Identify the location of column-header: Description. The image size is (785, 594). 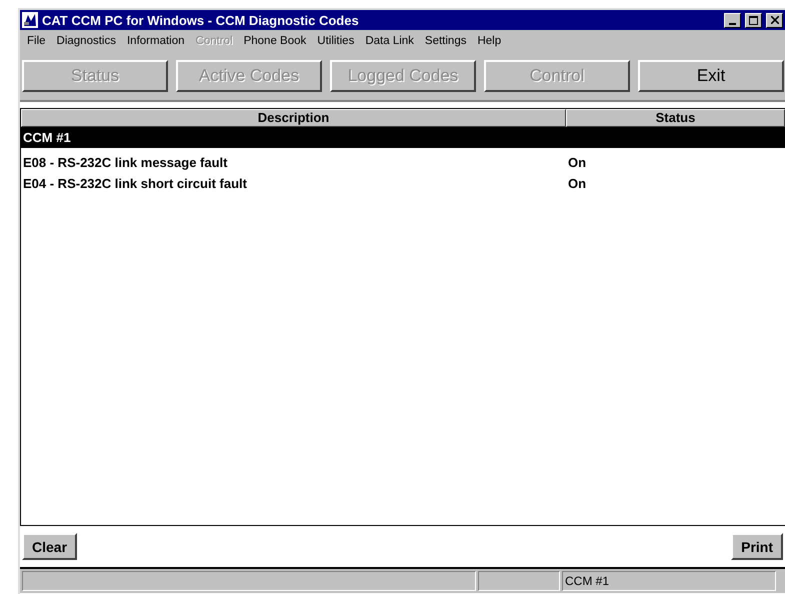
(293, 118).